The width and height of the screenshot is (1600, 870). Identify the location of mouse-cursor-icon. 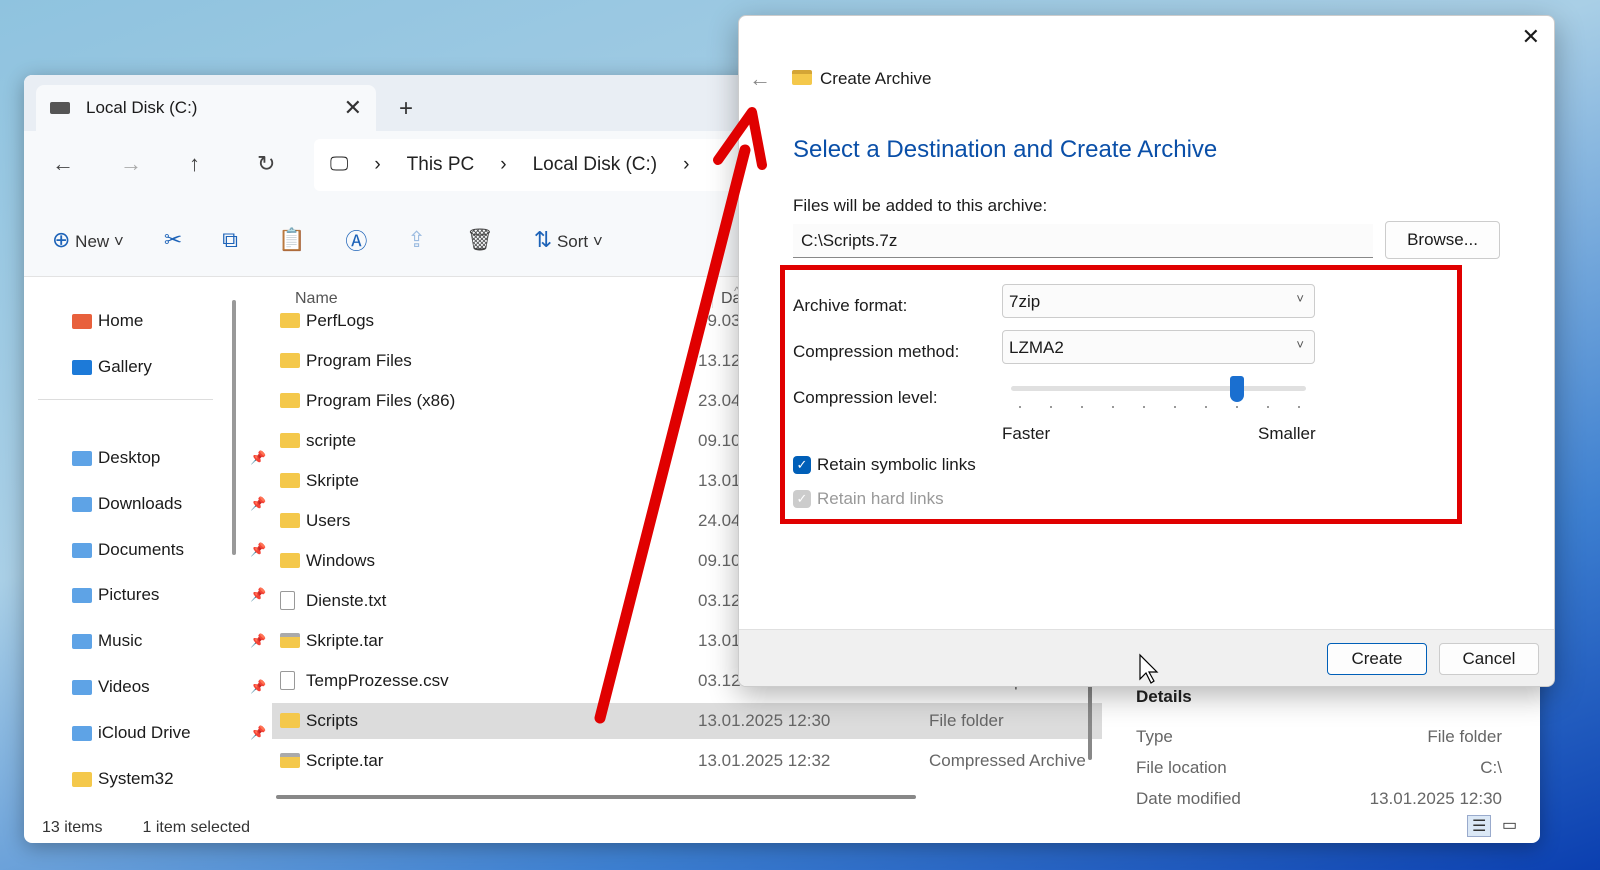
(1149, 668).